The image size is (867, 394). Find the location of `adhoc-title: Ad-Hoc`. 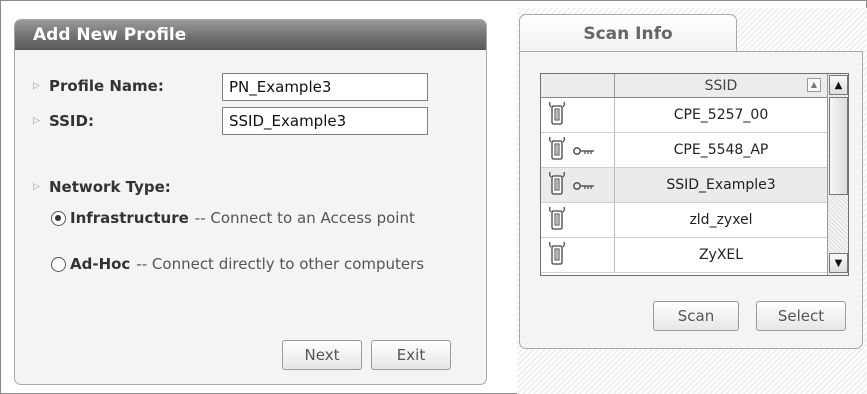

adhoc-title: Ad-Hoc is located at coordinates (100, 264).